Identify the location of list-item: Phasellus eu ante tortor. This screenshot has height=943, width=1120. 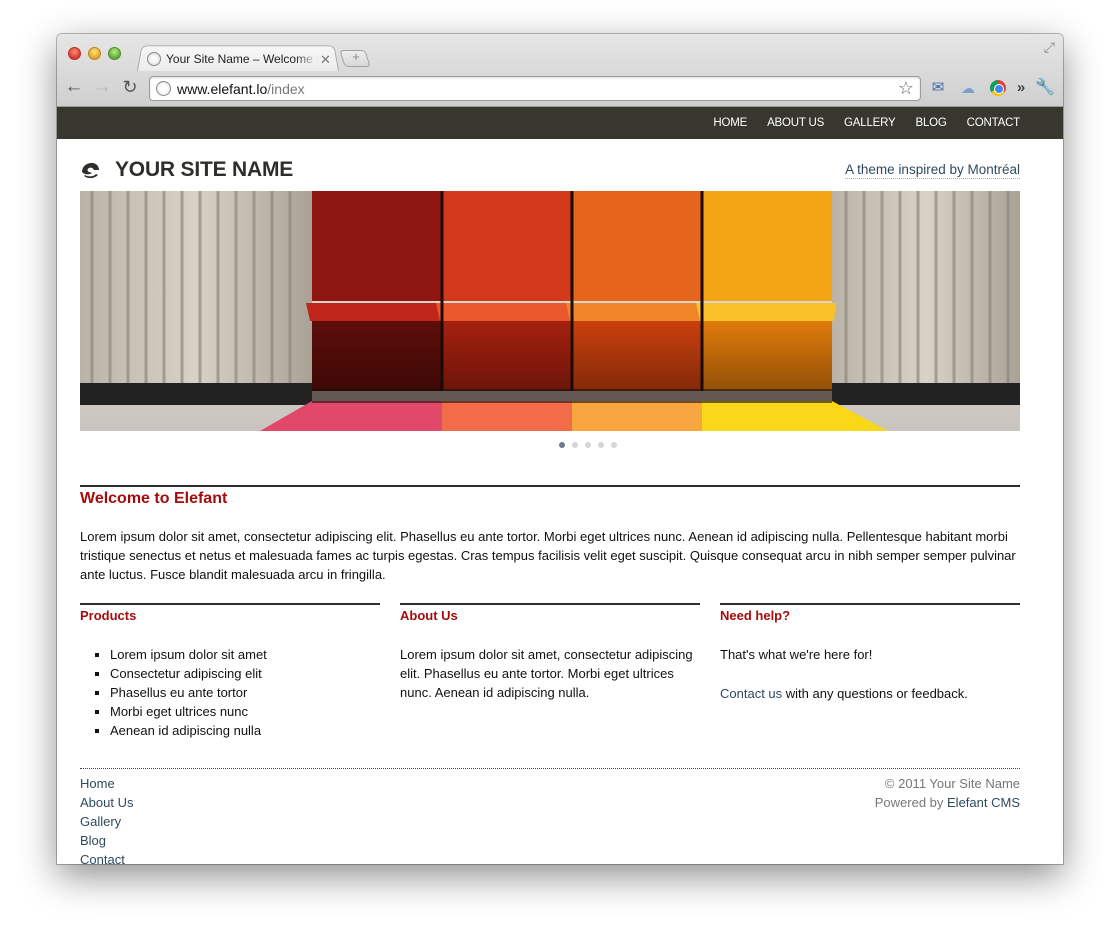
(245, 692).